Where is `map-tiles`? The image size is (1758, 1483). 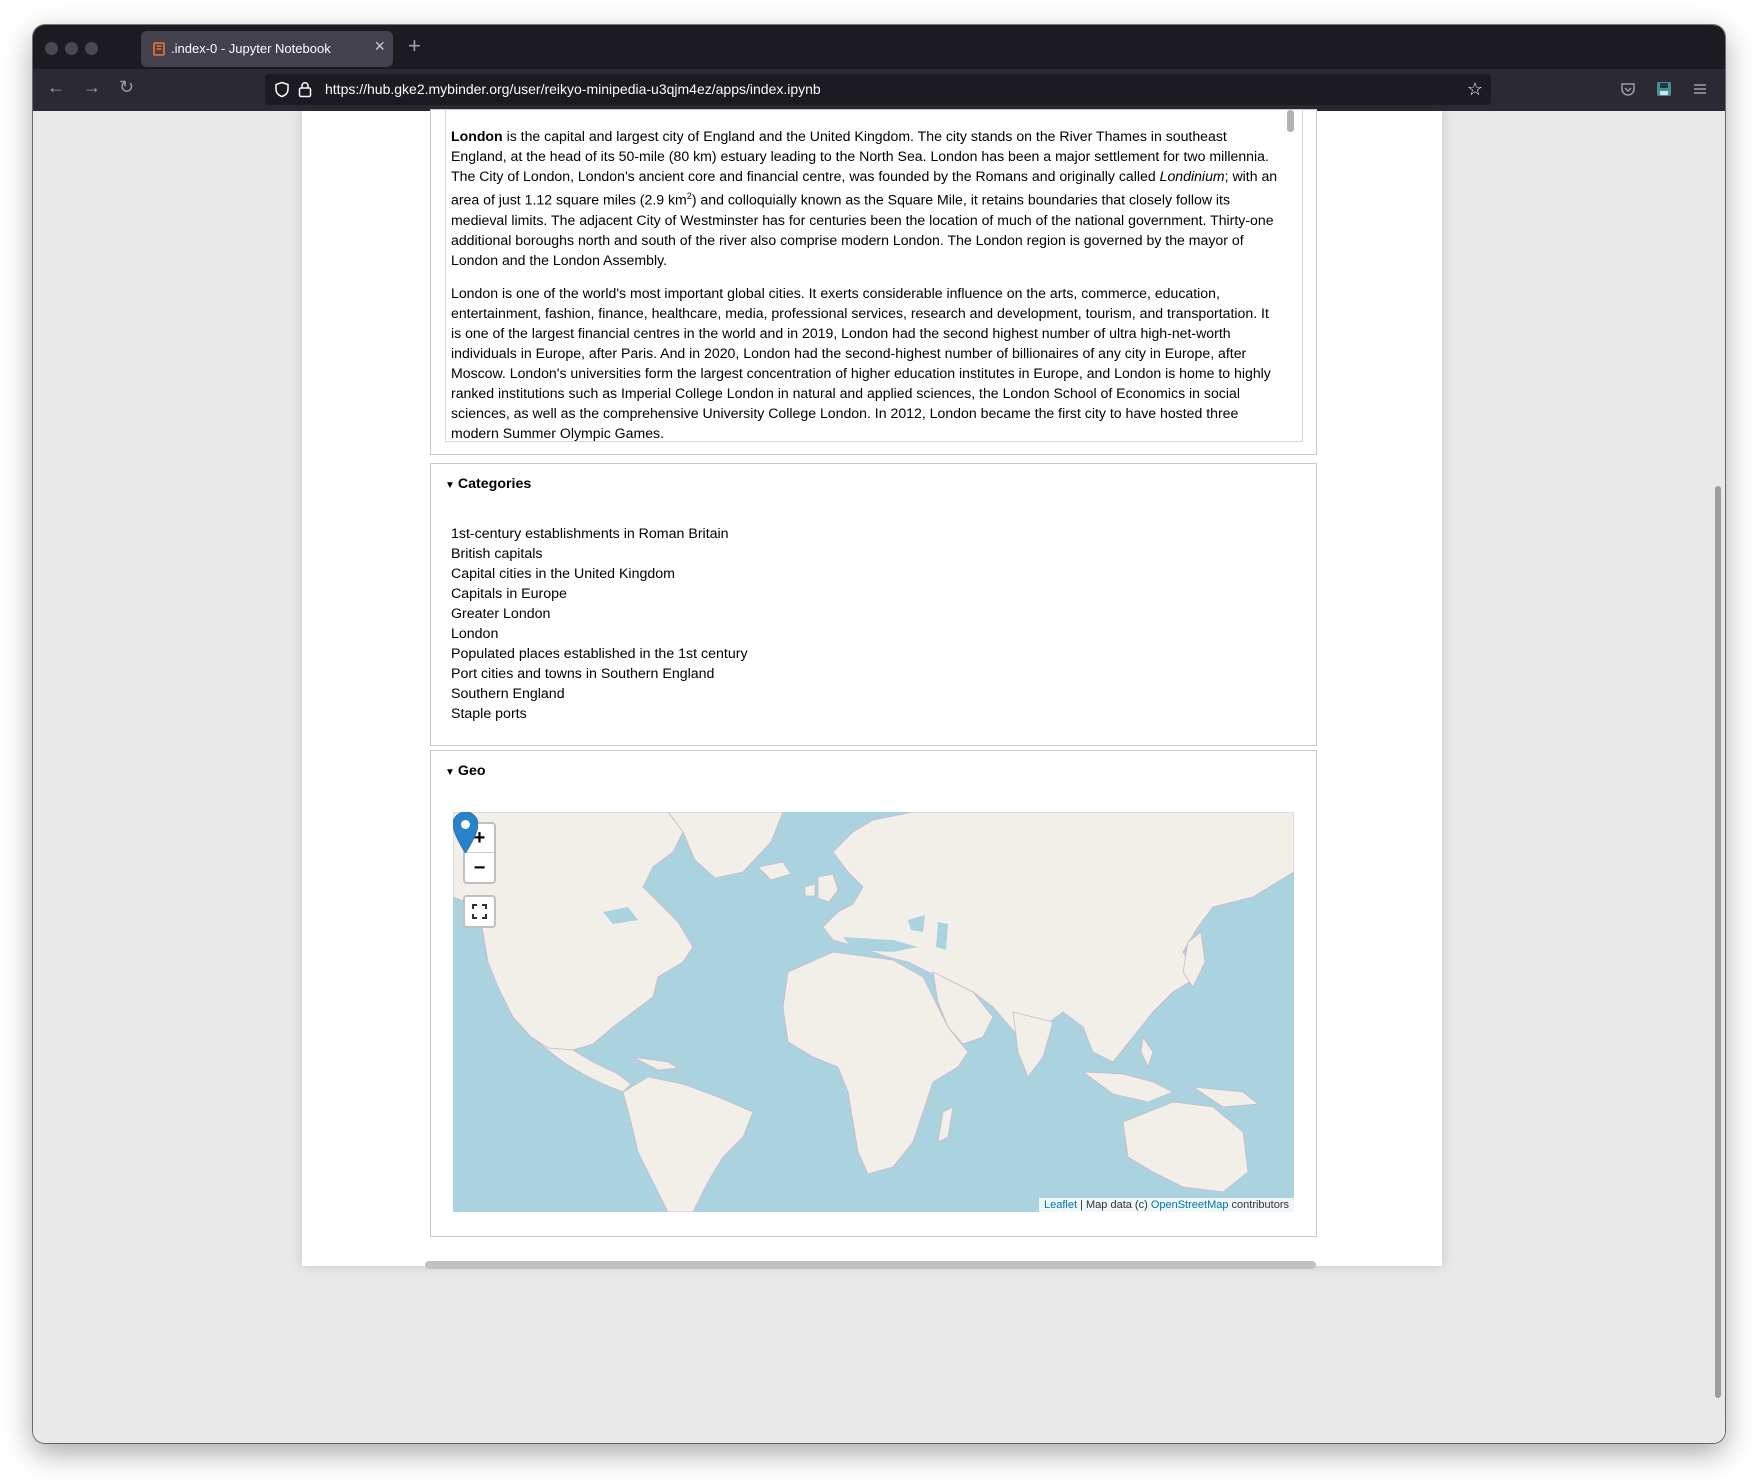
map-tiles is located at coordinates (873, 1012).